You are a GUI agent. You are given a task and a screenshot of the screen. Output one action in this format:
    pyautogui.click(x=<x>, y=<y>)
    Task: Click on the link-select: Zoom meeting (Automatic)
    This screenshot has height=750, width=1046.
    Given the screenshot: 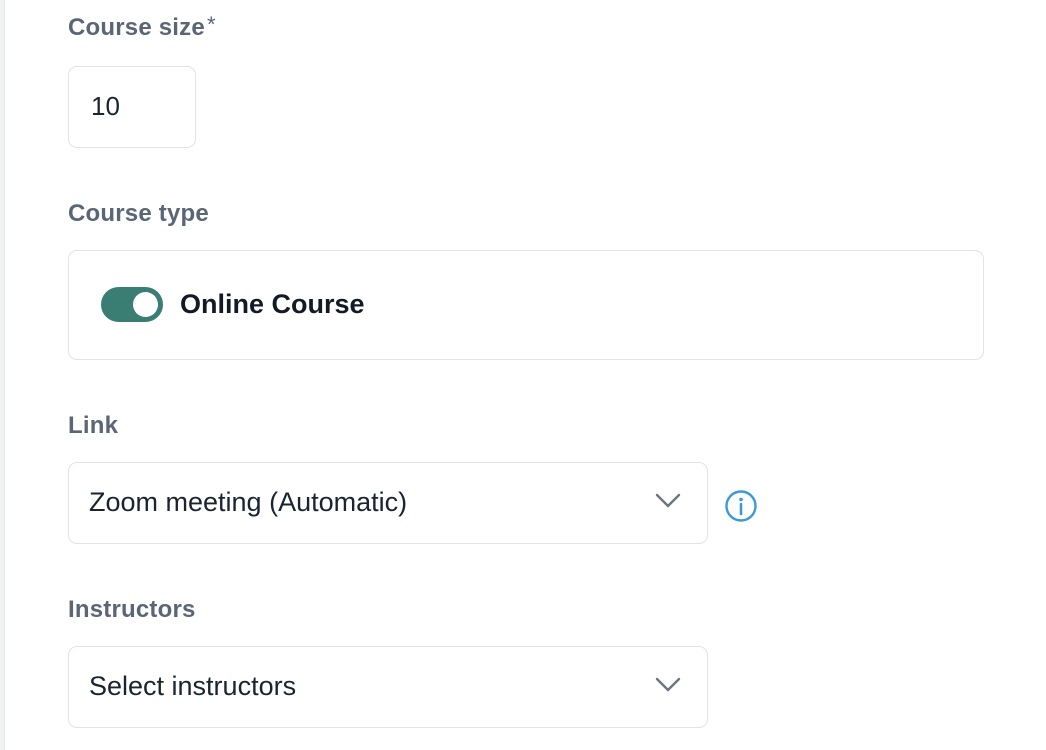 What is the action you would take?
    pyautogui.click(x=388, y=503)
    